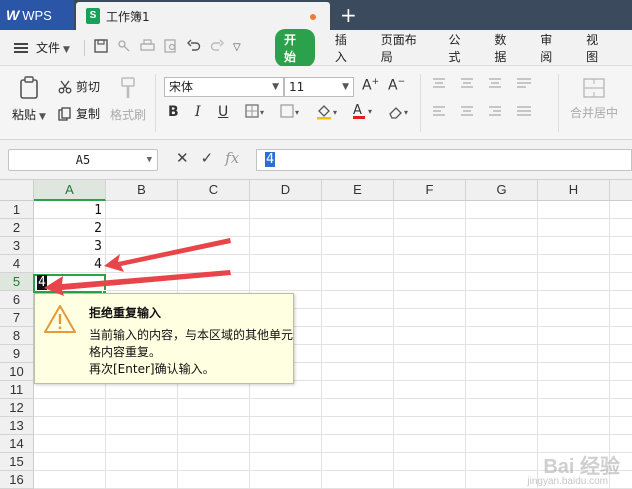  Describe the element at coordinates (319, 87) in the screenshot. I see `font-size-select: 11 ▼` at that location.